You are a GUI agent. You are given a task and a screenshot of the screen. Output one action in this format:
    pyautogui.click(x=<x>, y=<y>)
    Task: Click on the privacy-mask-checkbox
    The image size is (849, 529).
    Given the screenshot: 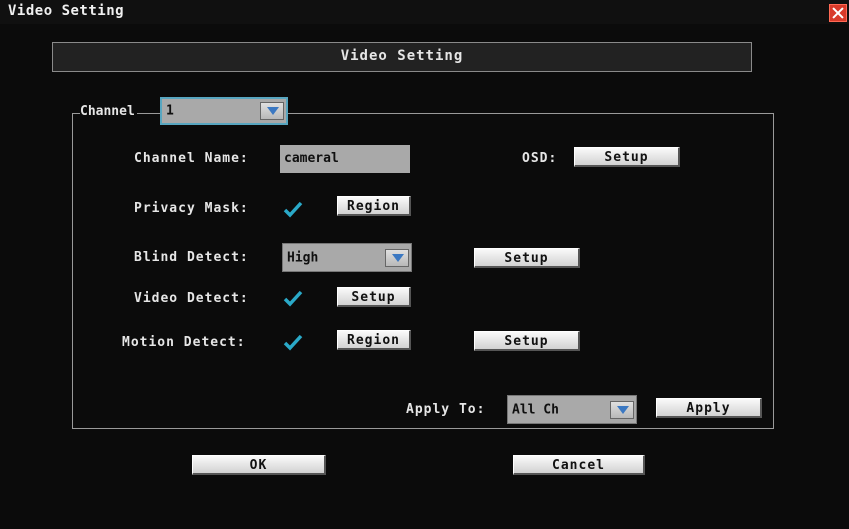 What is the action you would take?
    pyautogui.click(x=293, y=209)
    